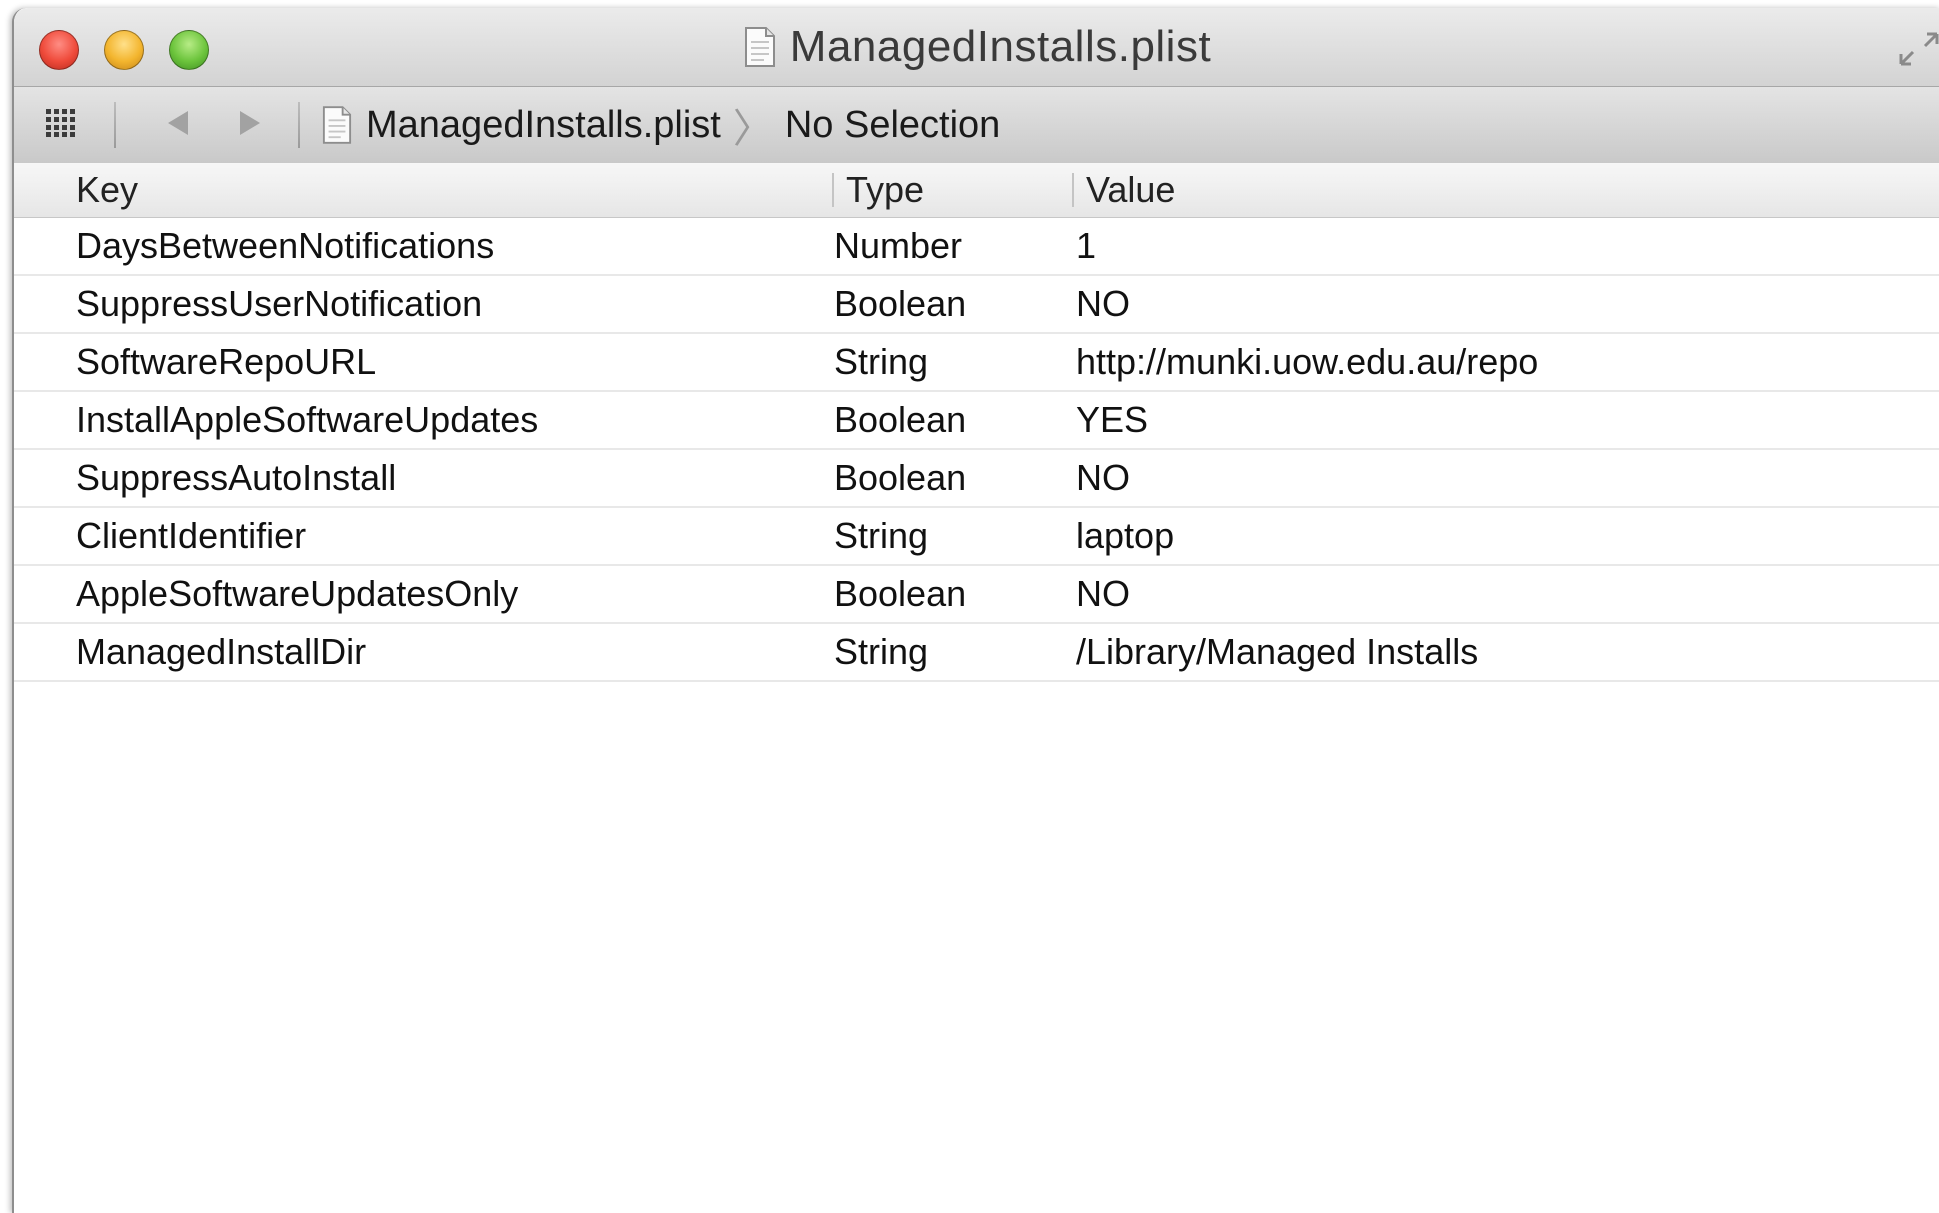 This screenshot has height=1213, width=1939. Describe the element at coordinates (976, 247) in the screenshot. I see `table-row: DaysBetweenNotifications Number 1` at that location.